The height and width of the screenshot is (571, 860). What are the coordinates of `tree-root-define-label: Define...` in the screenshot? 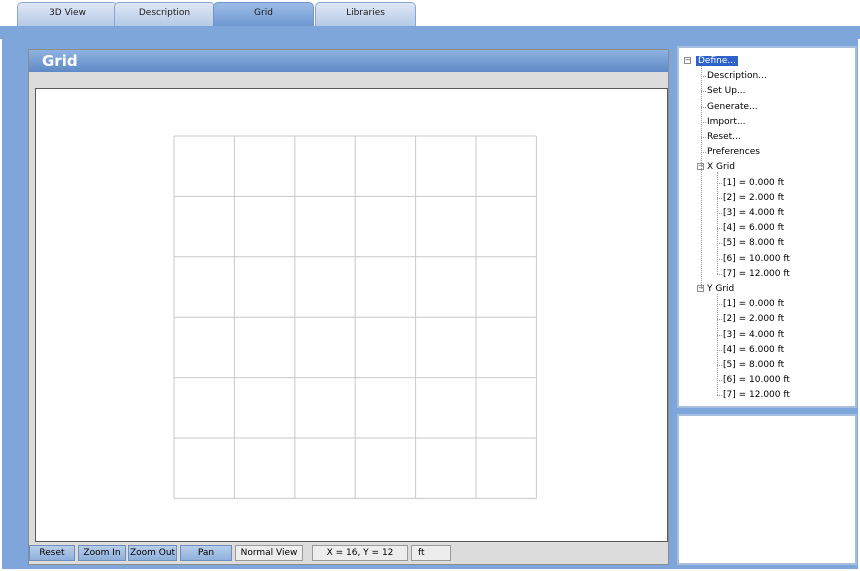 It's located at (717, 61).